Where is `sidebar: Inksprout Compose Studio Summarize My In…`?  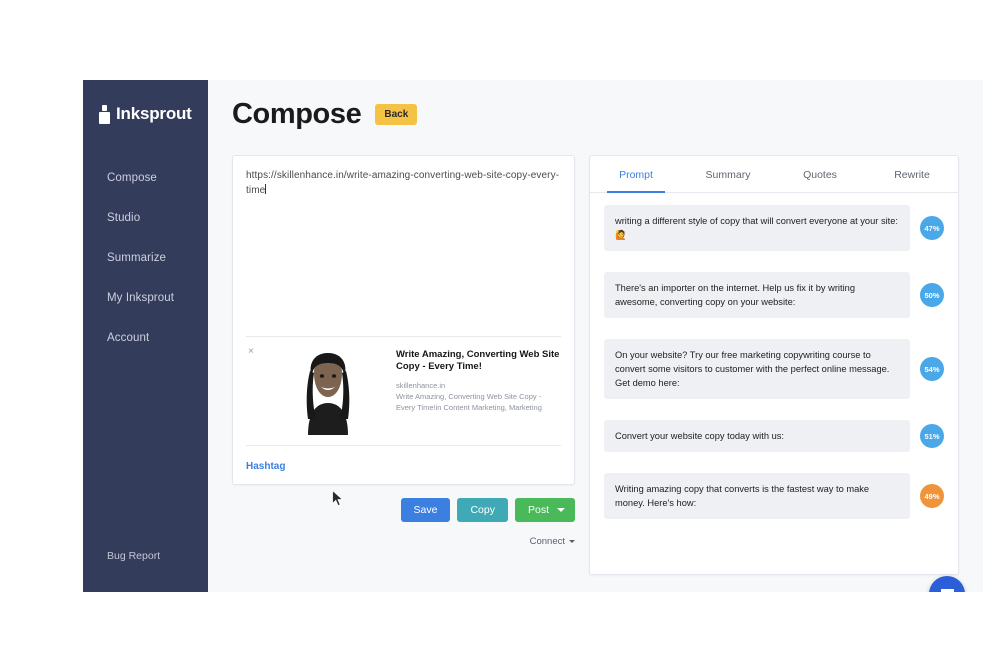
sidebar: Inksprout Compose Studio Summarize My In… is located at coordinates (145, 336).